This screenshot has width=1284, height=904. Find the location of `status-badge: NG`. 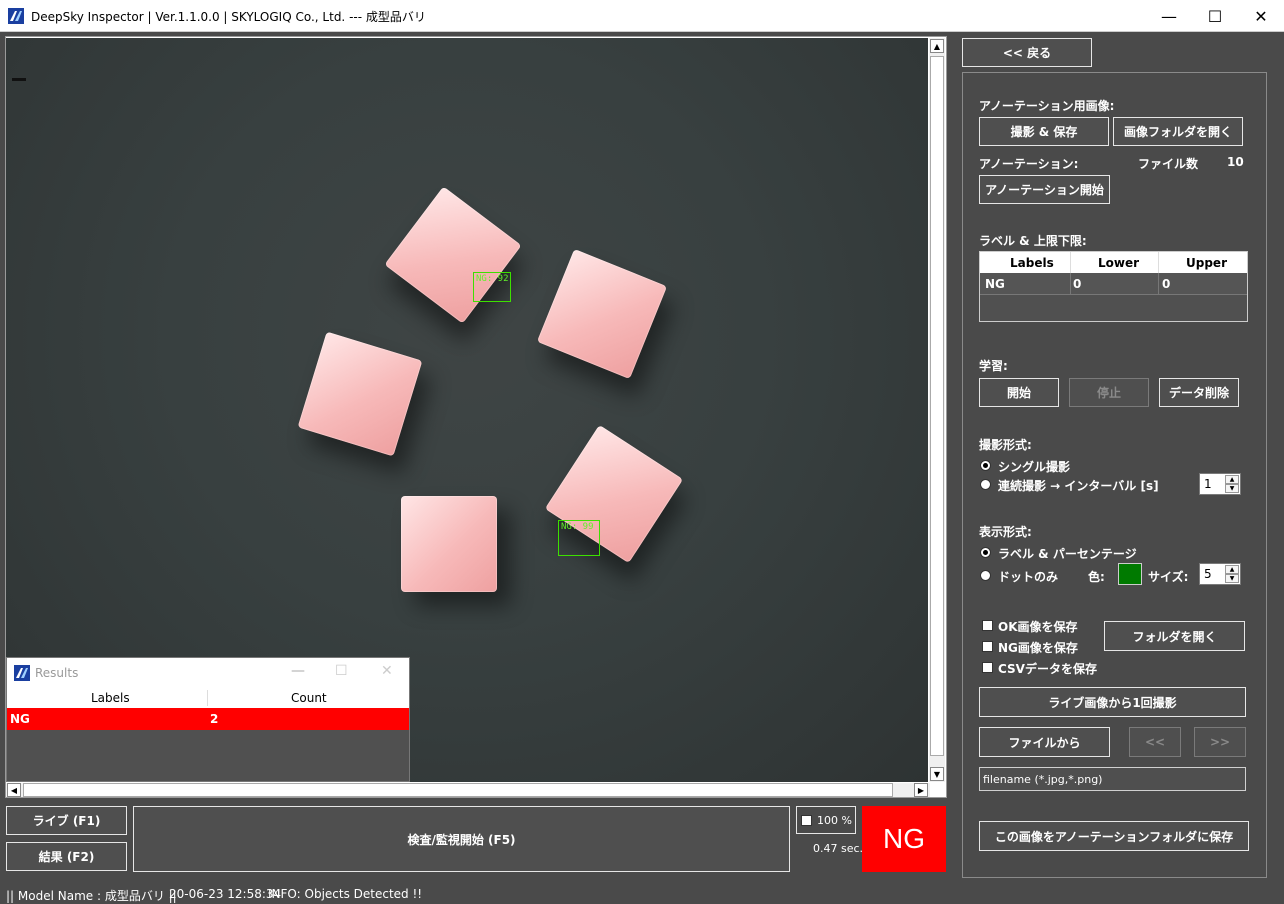

status-badge: NG is located at coordinates (904, 839).